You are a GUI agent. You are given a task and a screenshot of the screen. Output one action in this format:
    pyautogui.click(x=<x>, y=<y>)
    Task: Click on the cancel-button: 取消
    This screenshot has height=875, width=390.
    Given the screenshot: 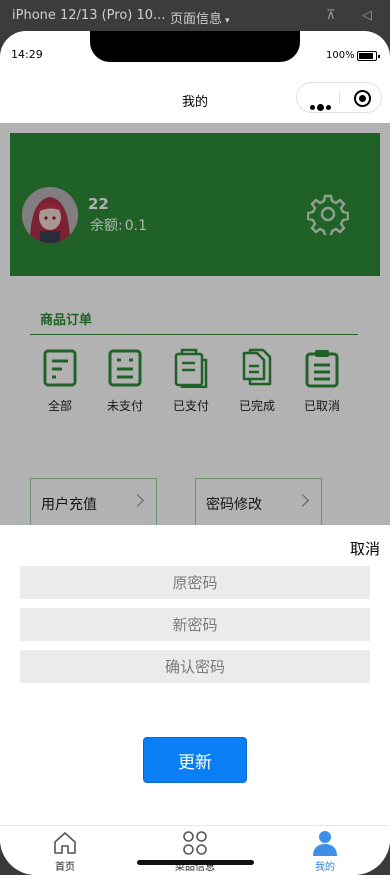 What is the action you would take?
    pyautogui.click(x=365, y=548)
    